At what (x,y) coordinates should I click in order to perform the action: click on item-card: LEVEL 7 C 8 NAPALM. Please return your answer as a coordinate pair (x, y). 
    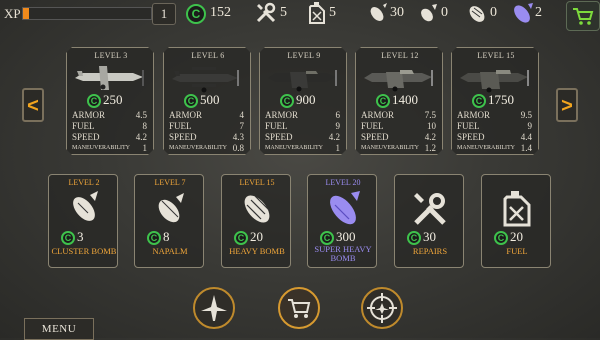
    Looking at the image, I should click on (169, 221).